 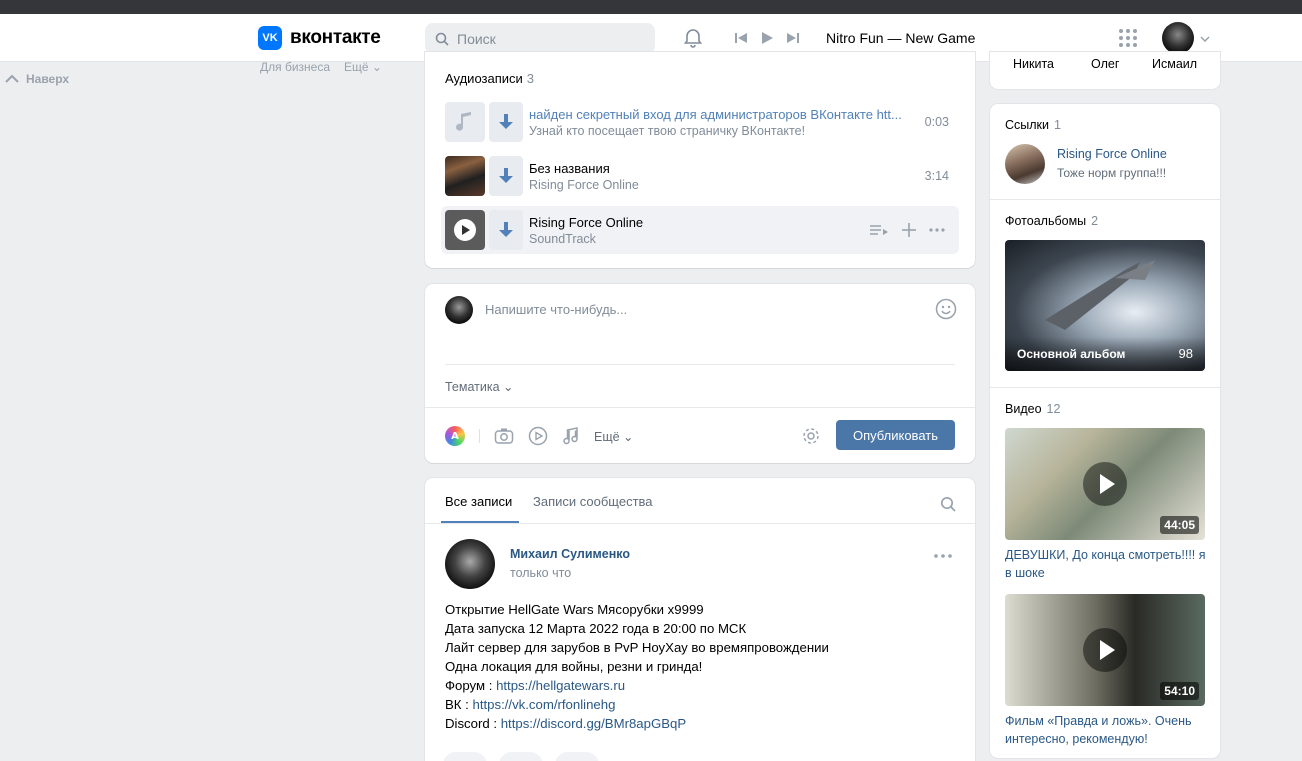 I want to click on vk-logo: VK вконтакте, so click(x=319, y=38).